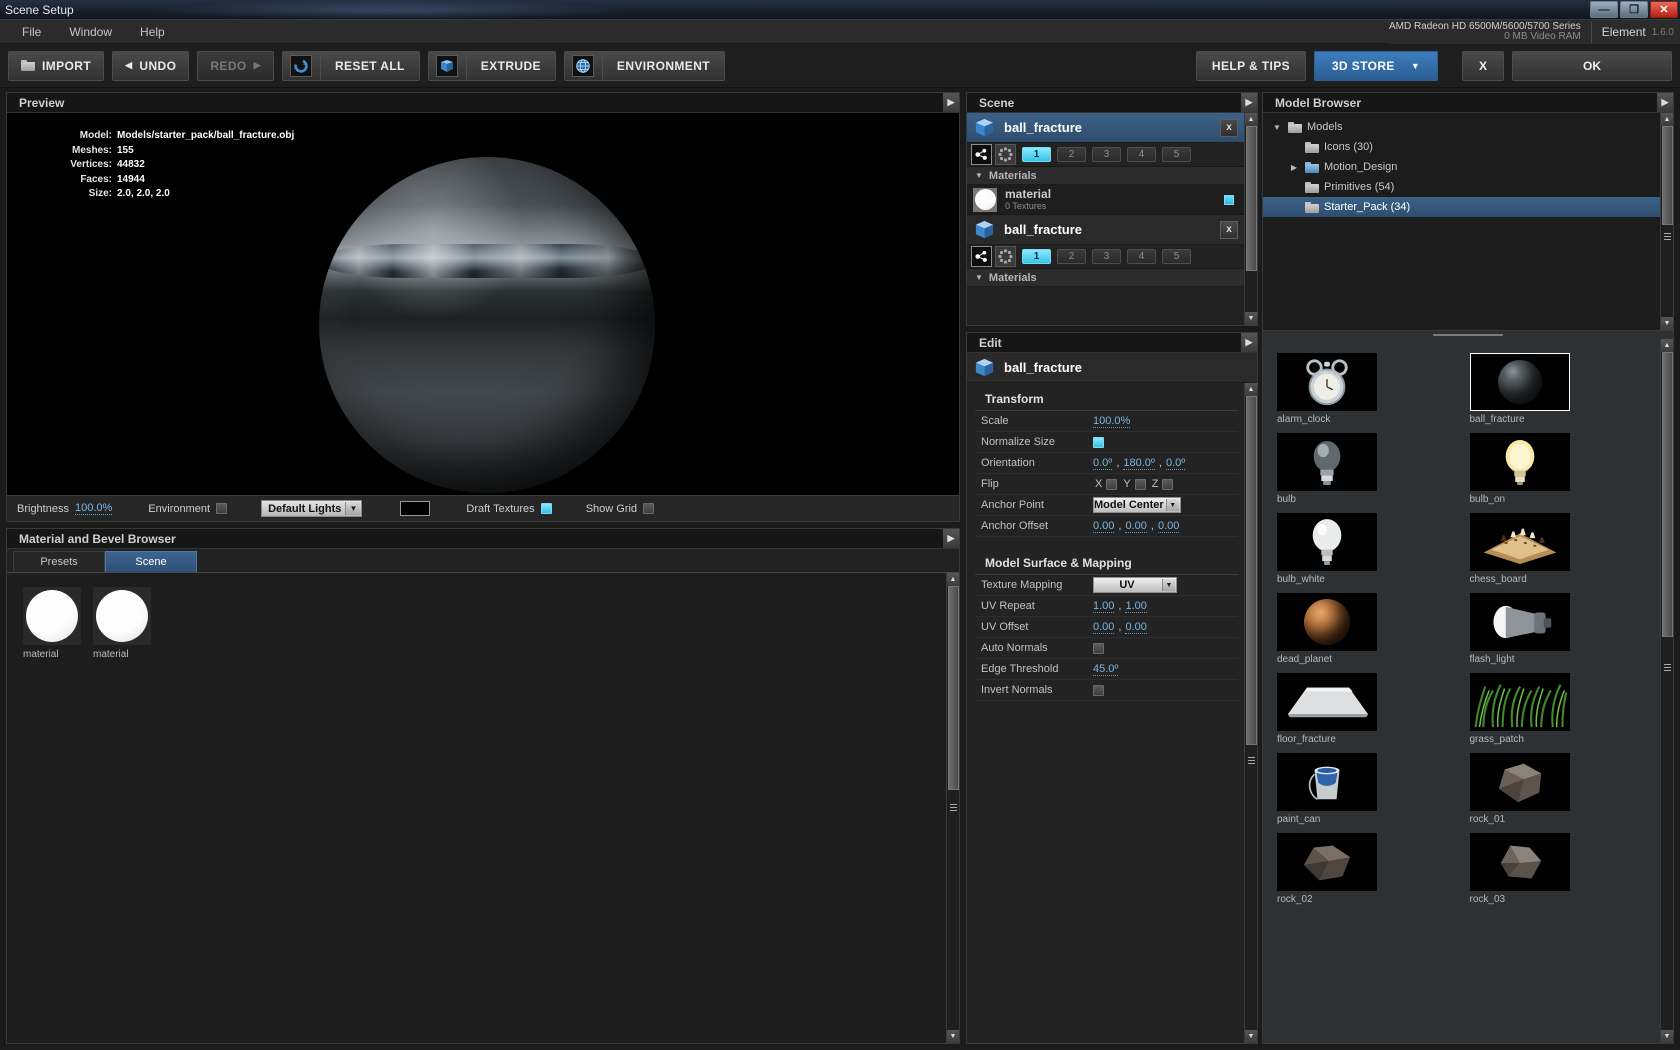 This screenshot has width=1680, height=1050. I want to click on light-color-swatch, so click(415, 508).